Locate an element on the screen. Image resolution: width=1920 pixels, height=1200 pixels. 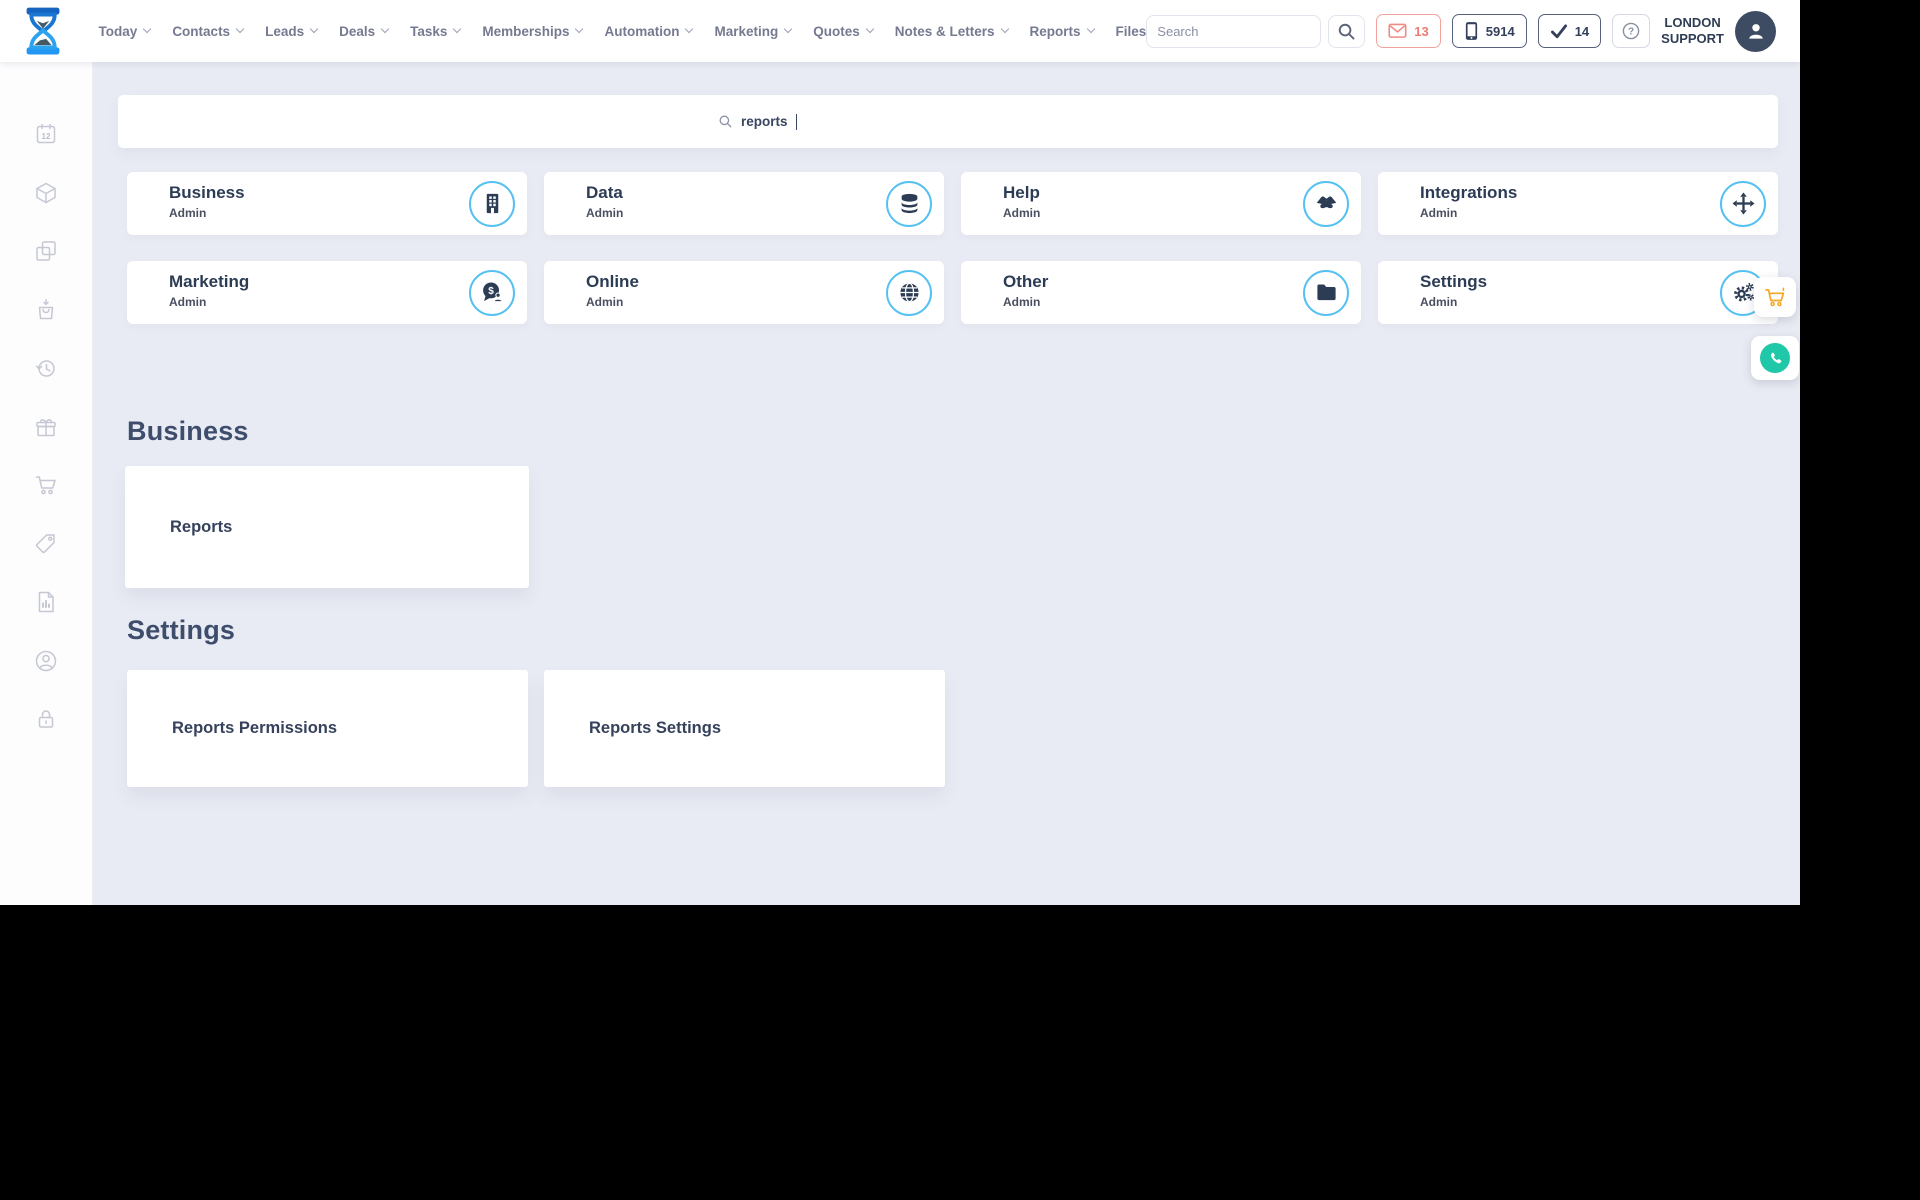
globe-icon is located at coordinates (909, 292).